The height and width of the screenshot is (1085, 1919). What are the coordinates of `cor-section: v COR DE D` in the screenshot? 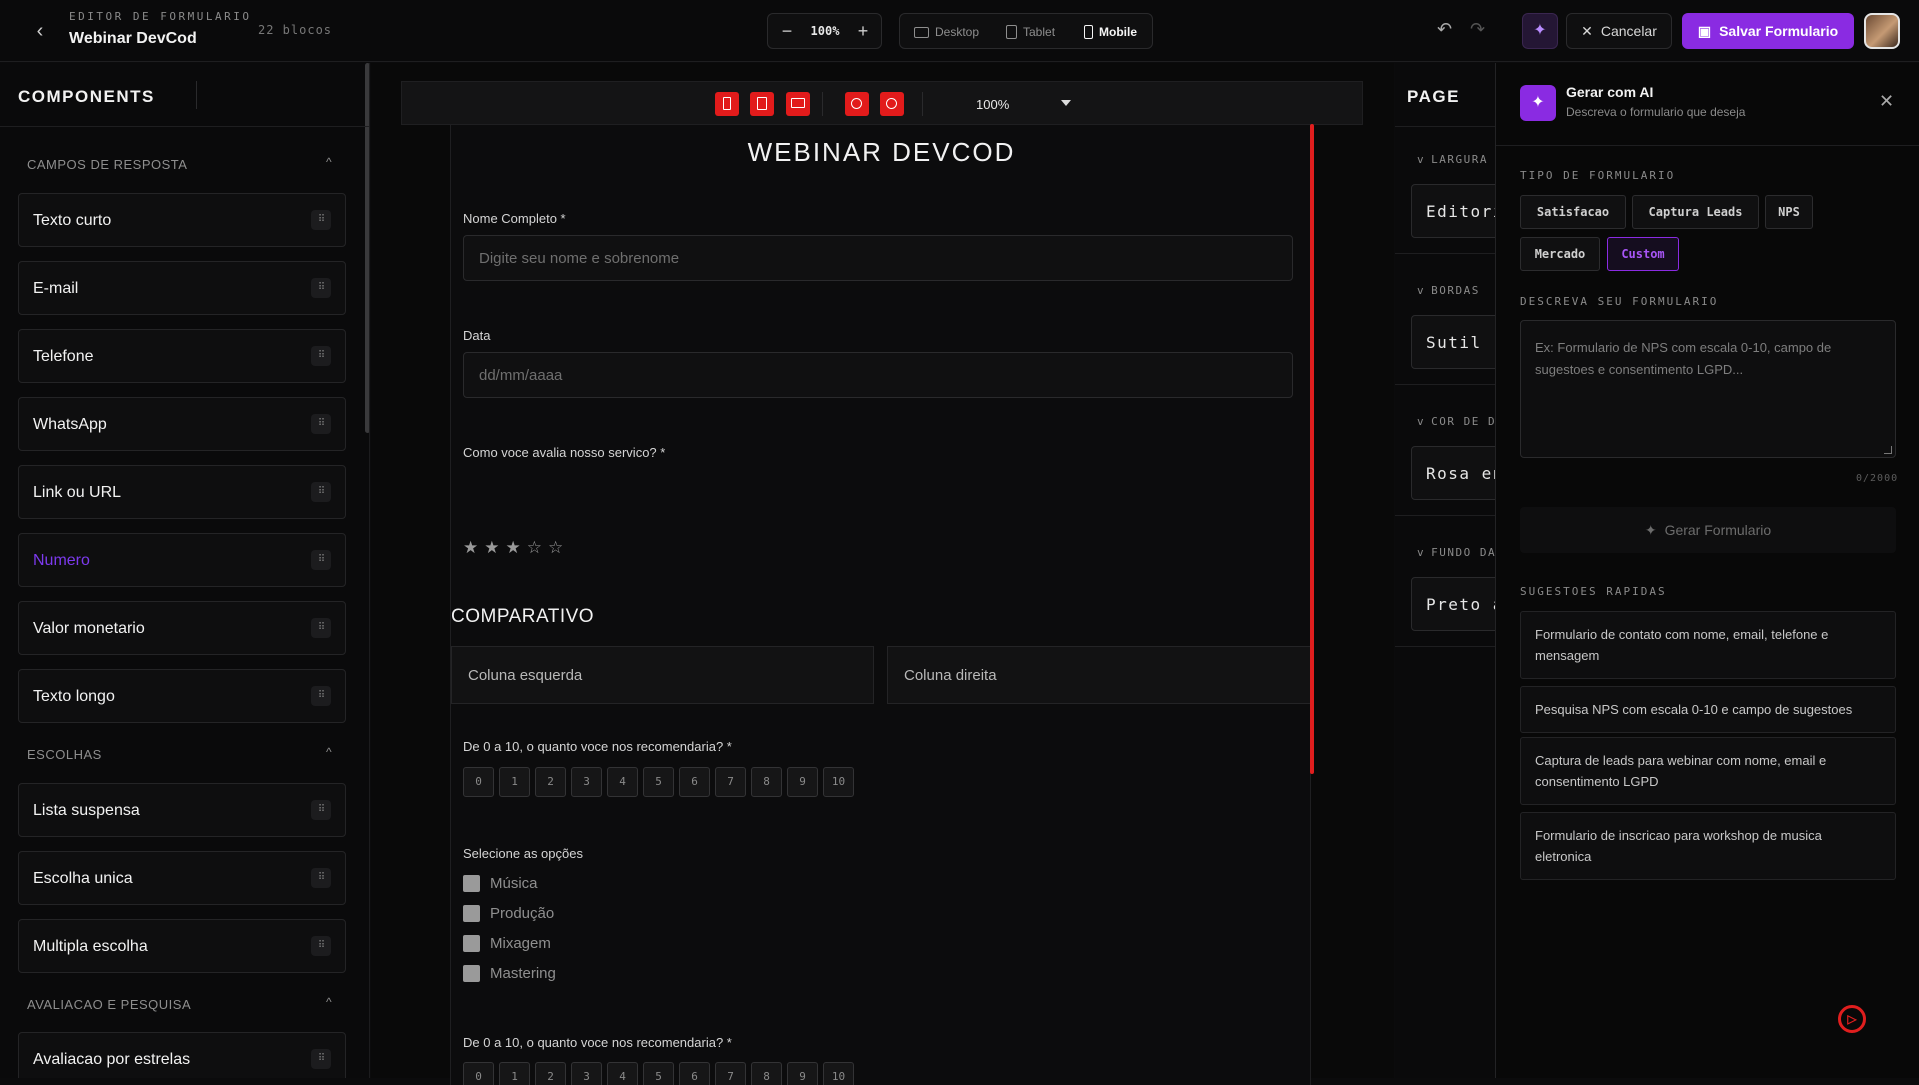 It's located at (1456, 421).